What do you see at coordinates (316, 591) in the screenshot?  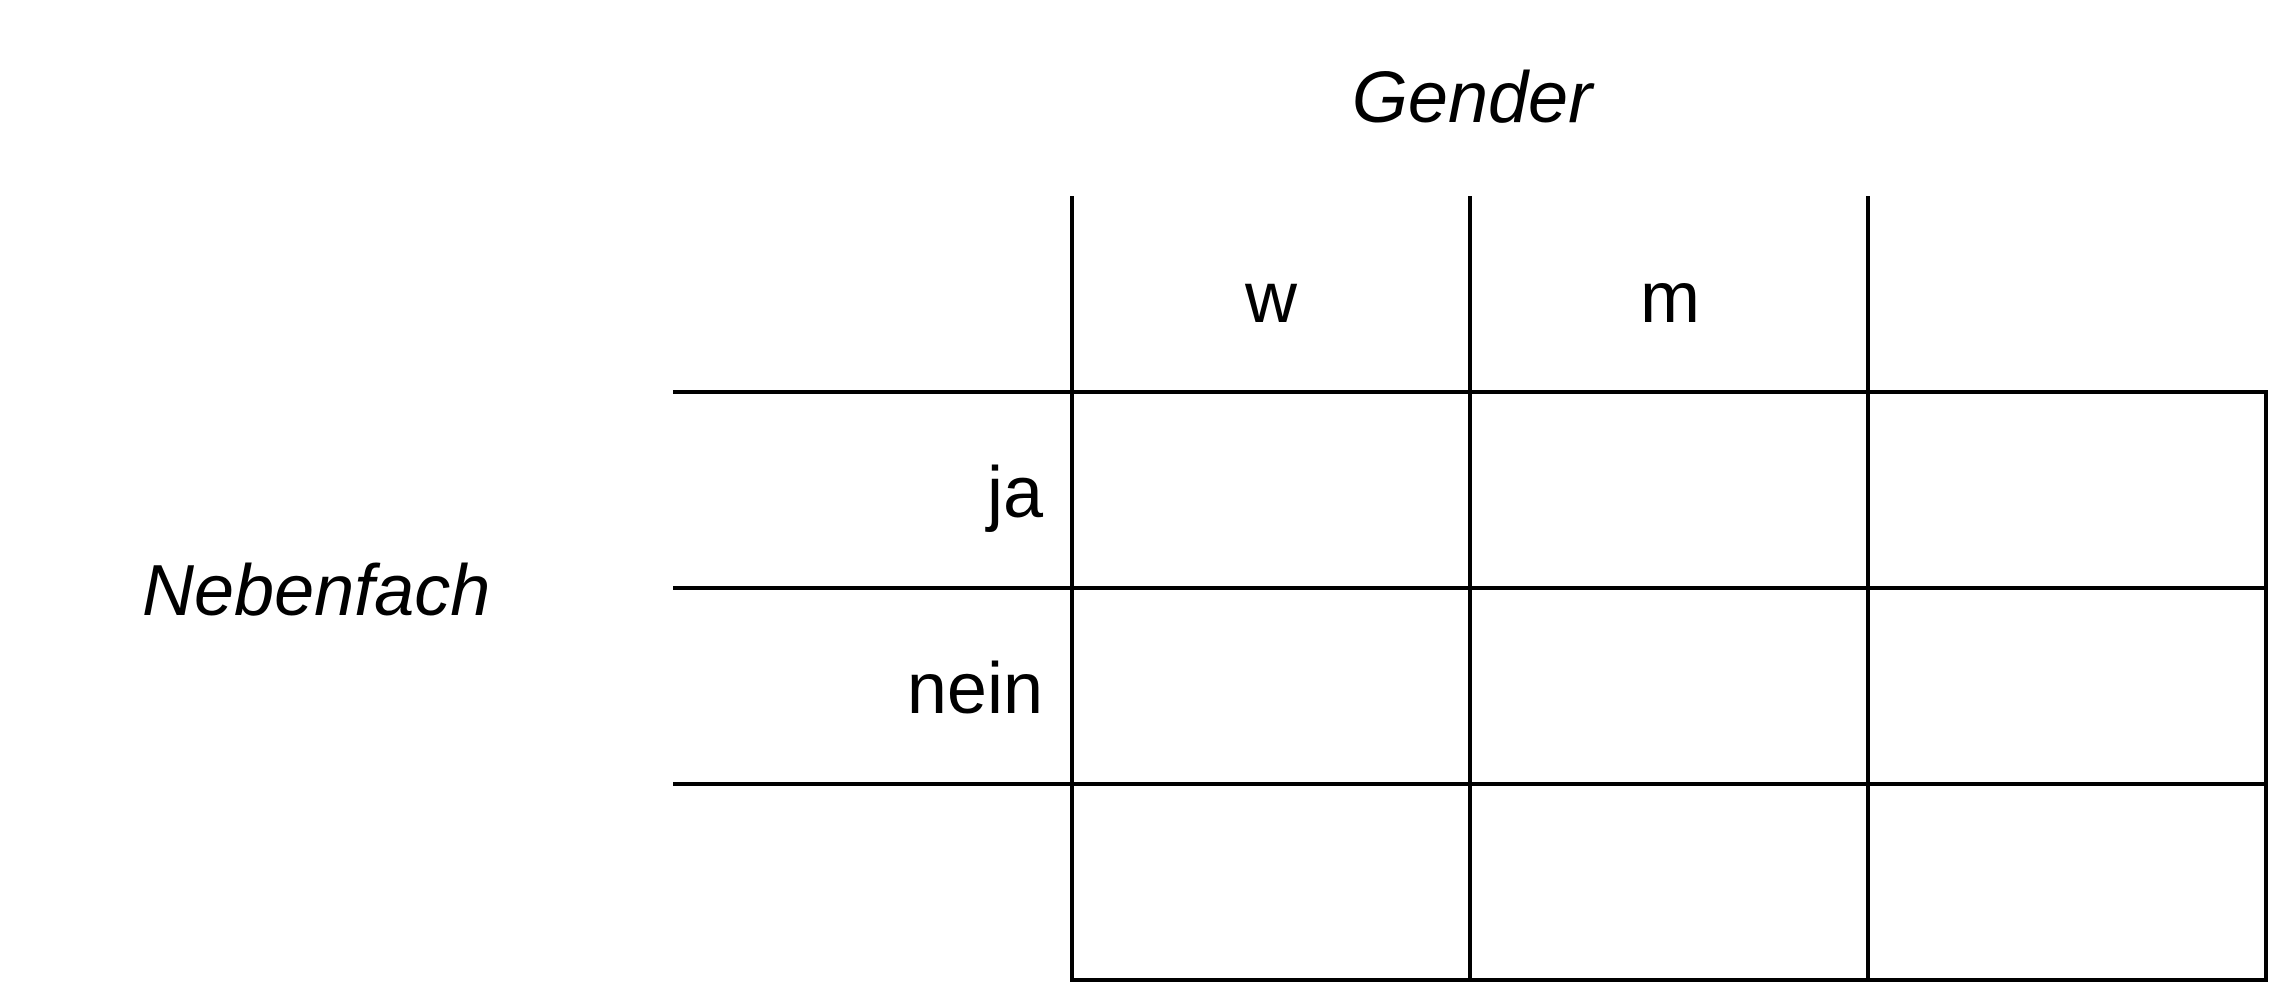 I see `row-variable-title: Nebenfach` at bounding box center [316, 591].